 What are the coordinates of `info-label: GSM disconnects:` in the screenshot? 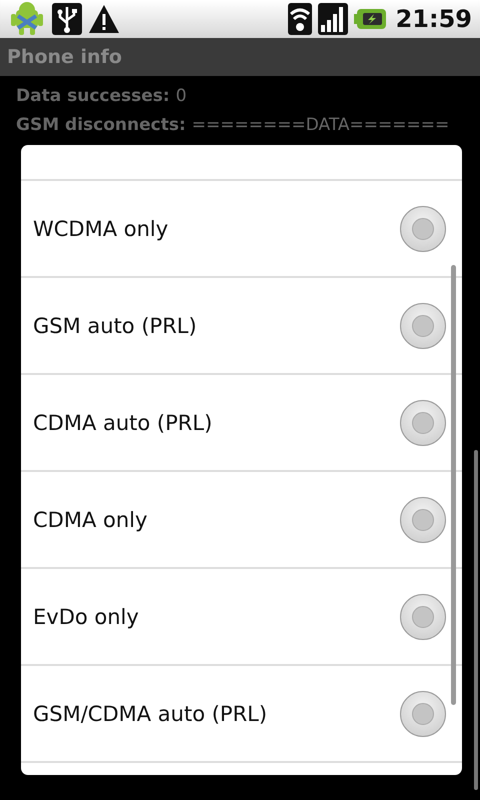 It's located at (101, 125).